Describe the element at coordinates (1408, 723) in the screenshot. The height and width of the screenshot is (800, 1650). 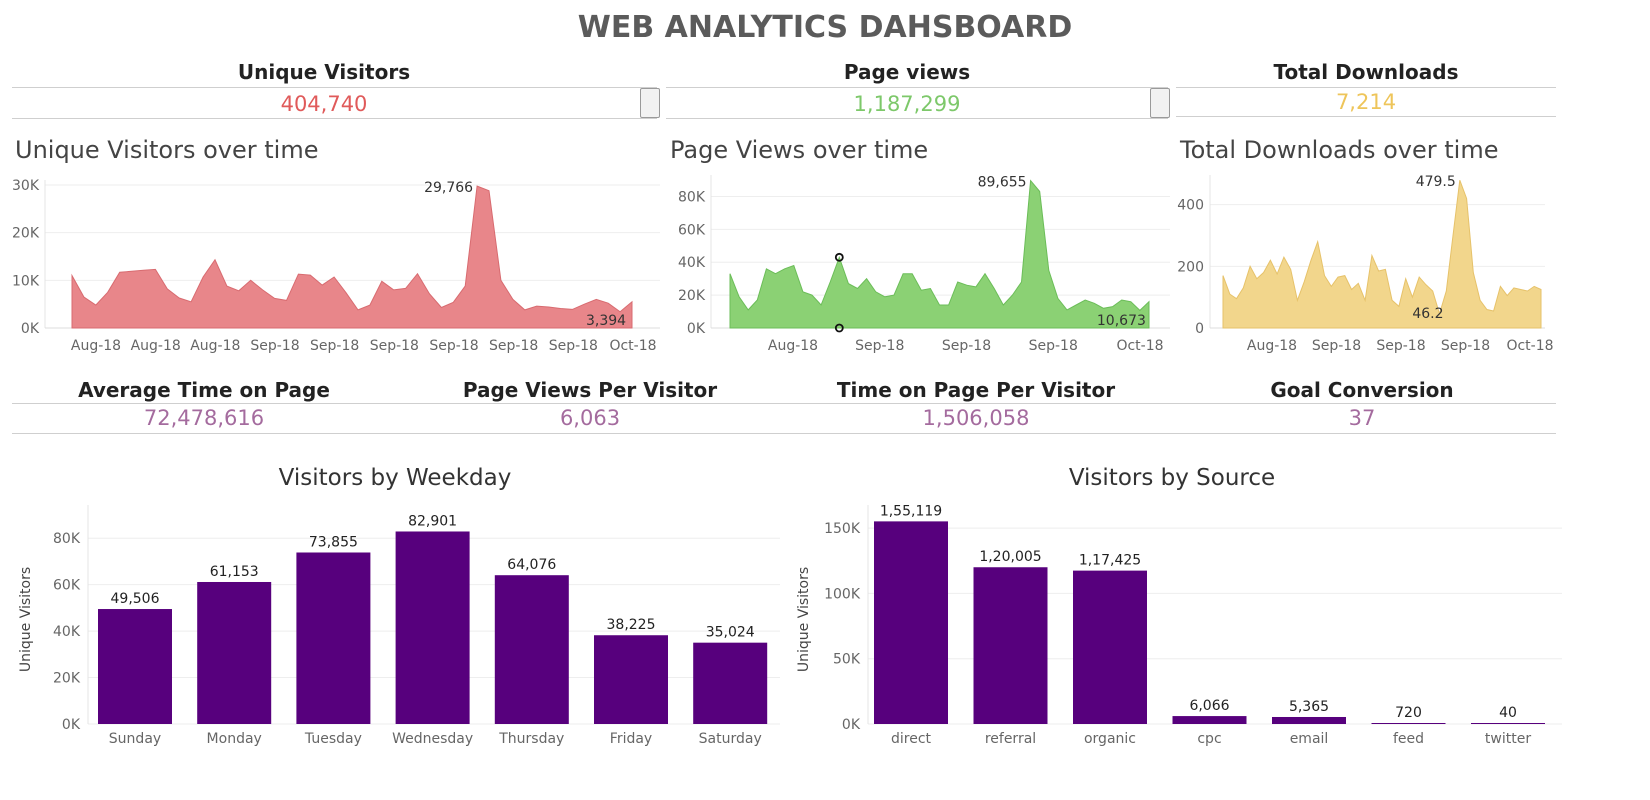
I see `bar-feed` at that location.